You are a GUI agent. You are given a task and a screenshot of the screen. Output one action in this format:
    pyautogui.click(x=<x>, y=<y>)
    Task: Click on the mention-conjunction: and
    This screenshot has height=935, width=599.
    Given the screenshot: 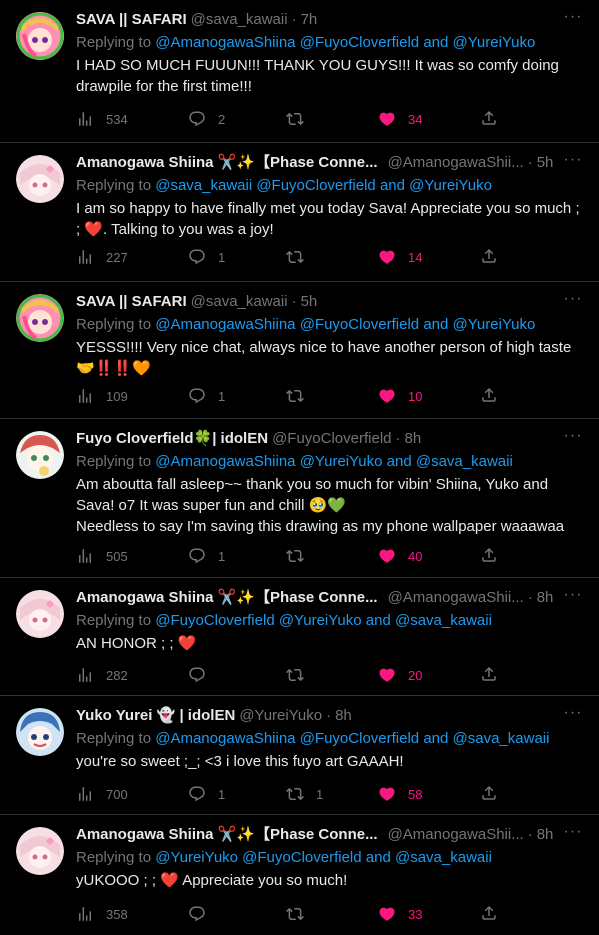 What is the action you would take?
    pyautogui.click(x=399, y=461)
    